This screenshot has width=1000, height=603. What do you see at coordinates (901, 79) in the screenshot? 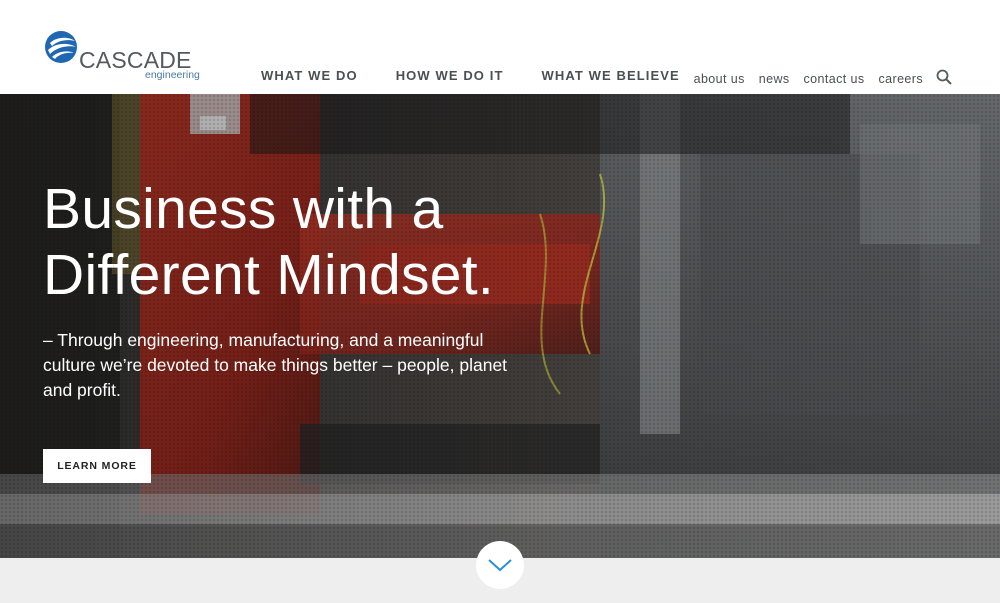
I see `nav-careers: careers` at bounding box center [901, 79].